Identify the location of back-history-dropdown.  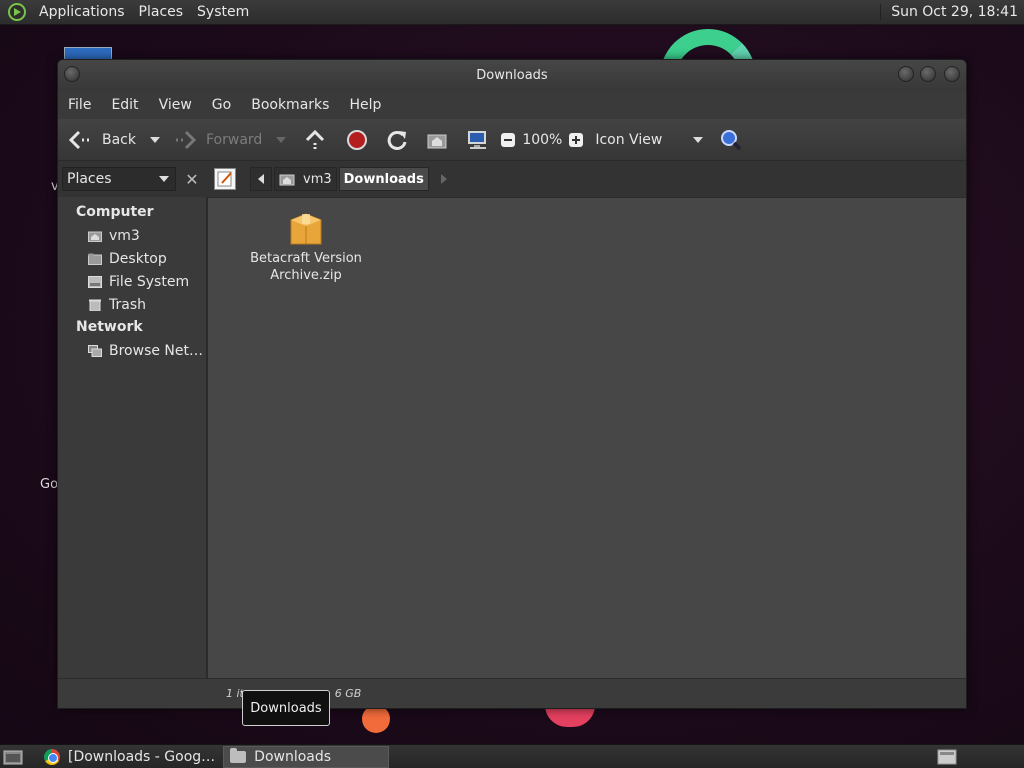
(155, 139).